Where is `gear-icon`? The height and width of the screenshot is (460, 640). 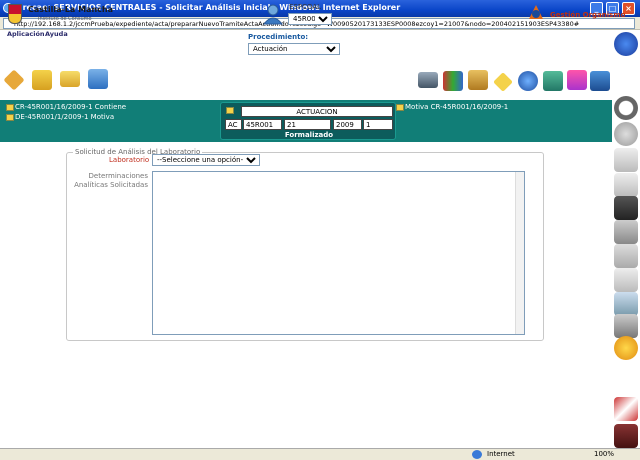 gear-icon is located at coordinates (626, 348).